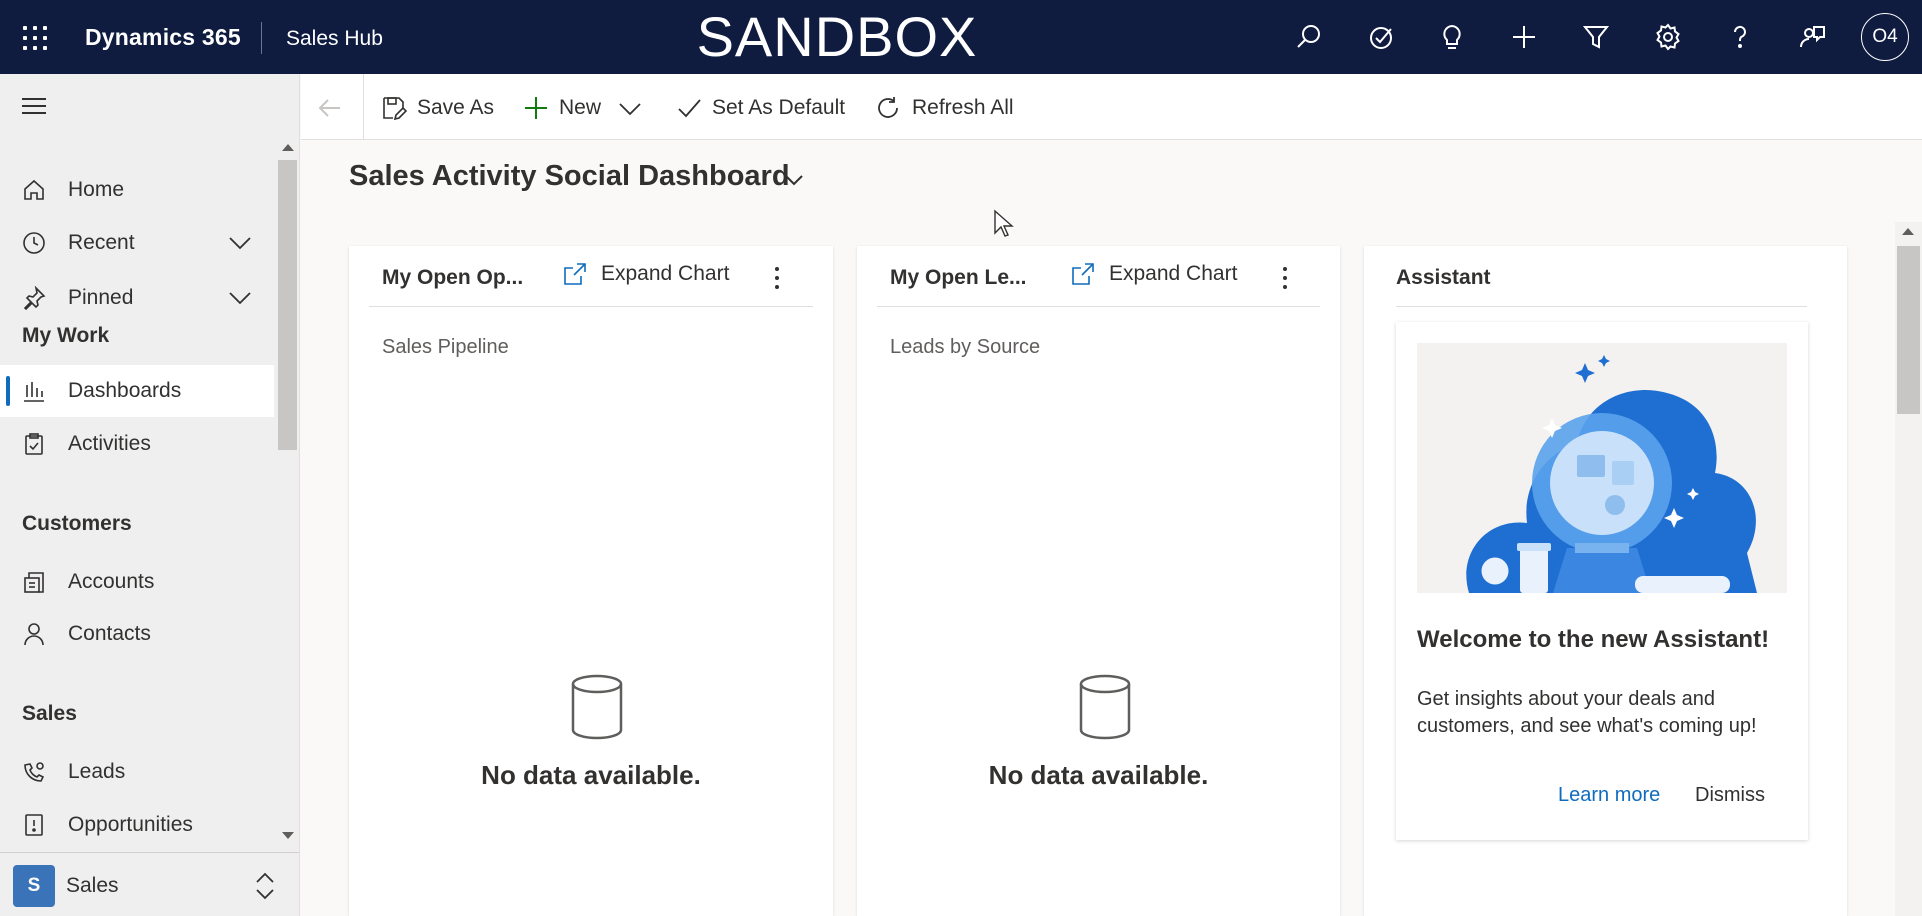  Describe the element at coordinates (580, 107) in the screenshot. I see `new-label: New` at that location.